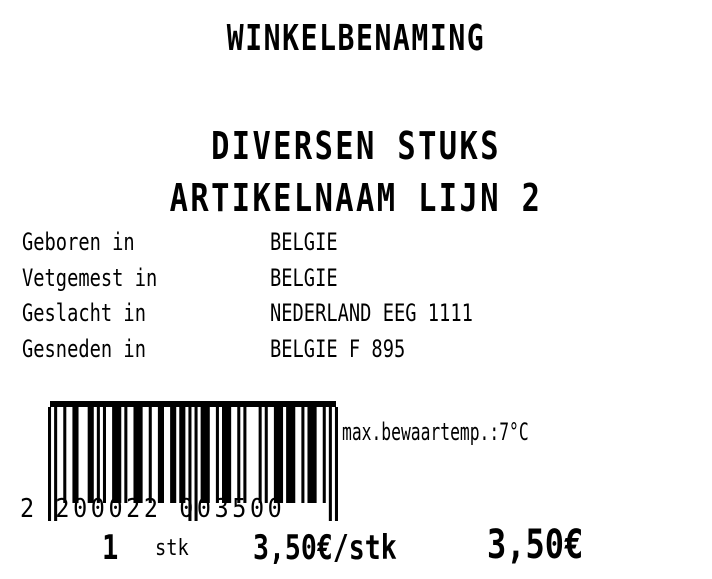 The image size is (712, 579). I want to click on quantity: 1, so click(110, 548).